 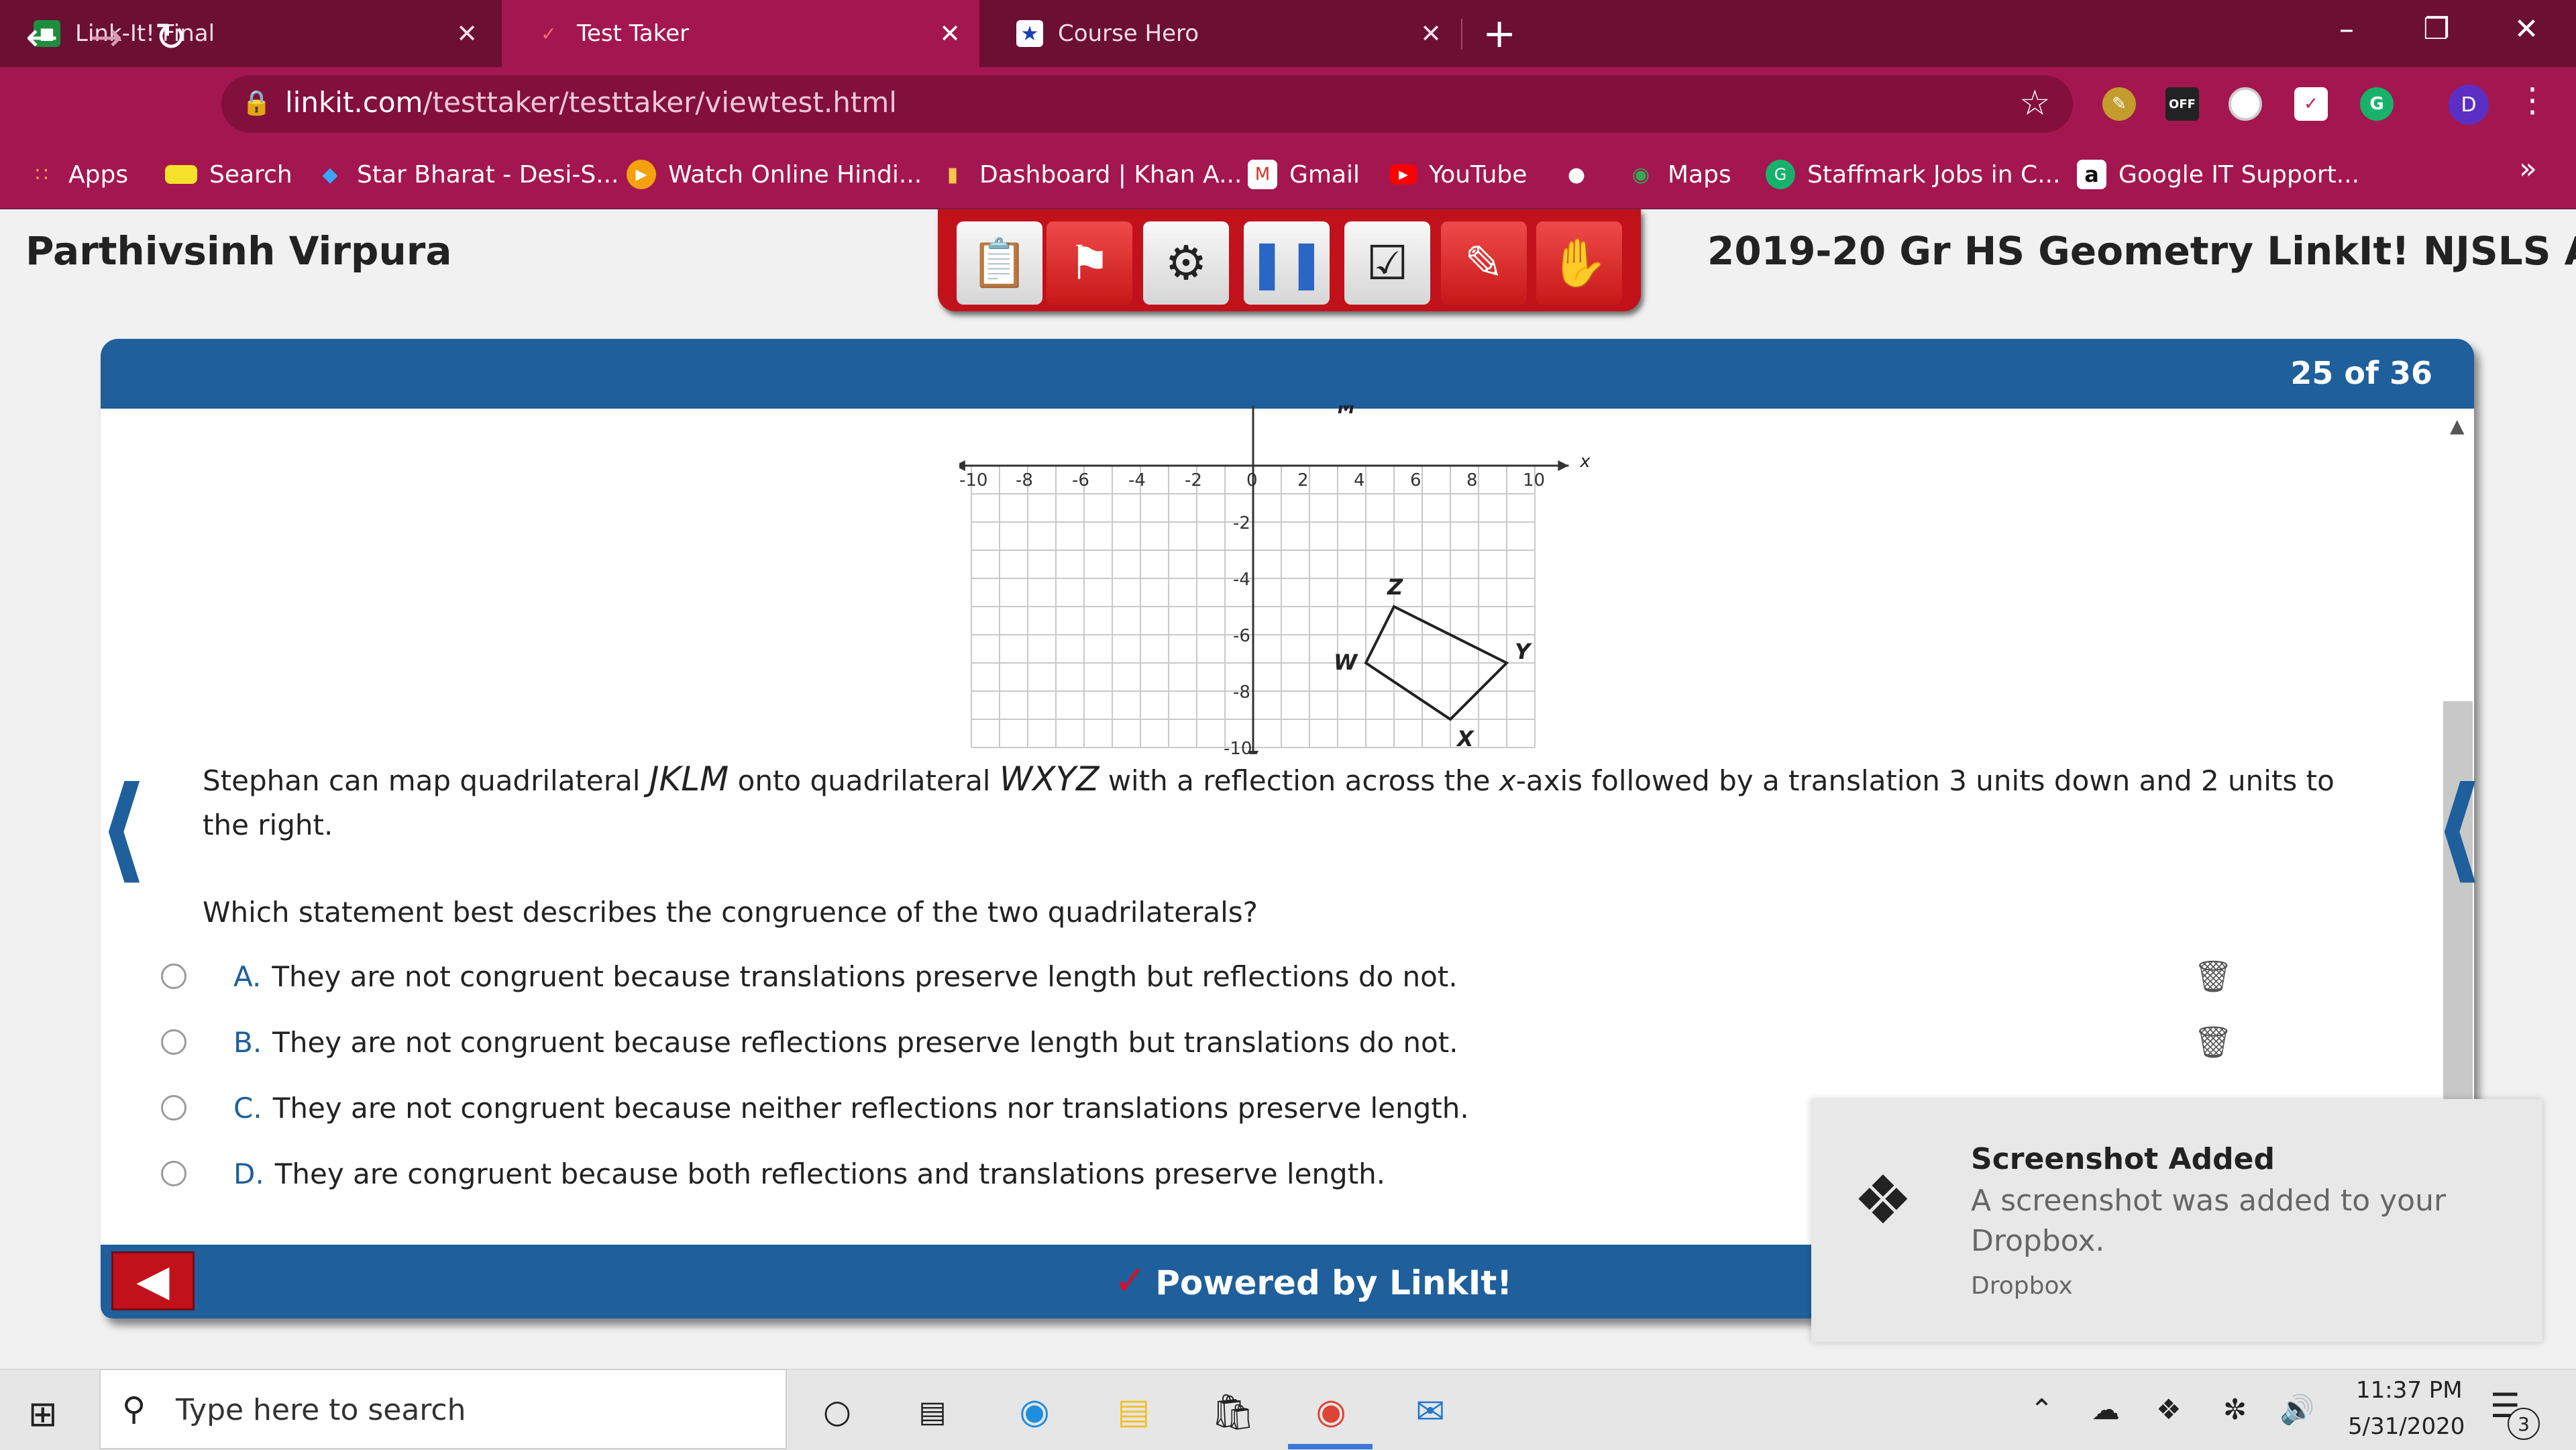 What do you see at coordinates (2123, 1159) in the screenshot?
I see `notification-title: Screenshot Added` at bounding box center [2123, 1159].